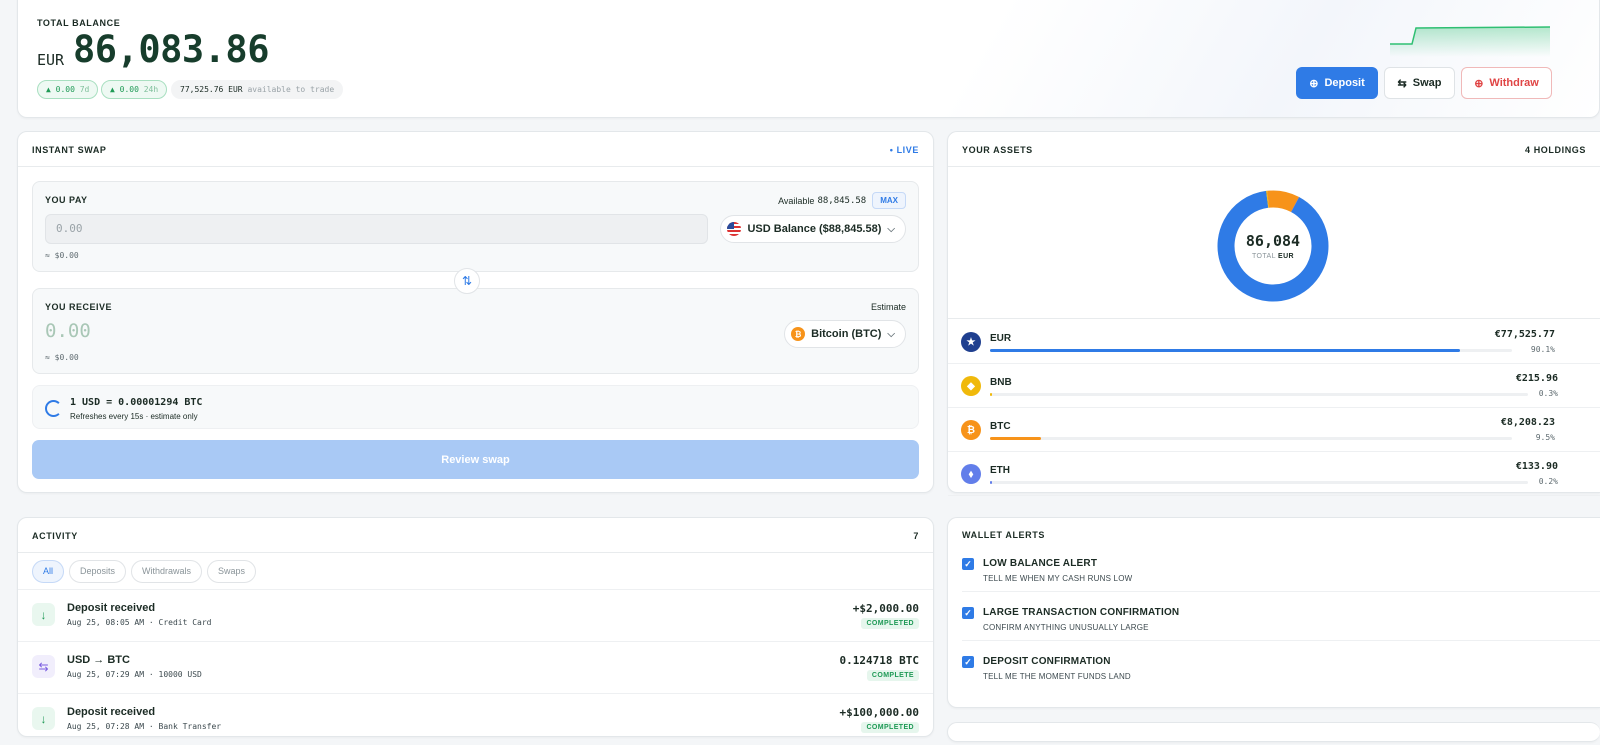  Describe the element at coordinates (257, 89) in the screenshot. I see `available-to-trade-badge: 77,525.76 EUR available to trade` at that location.